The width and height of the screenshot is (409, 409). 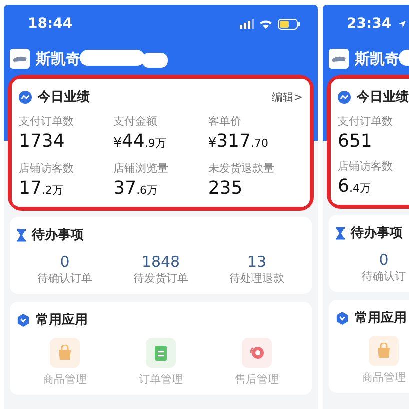 What do you see at coordinates (136, 121) in the screenshot?
I see `metric-label: 支付金额` at bounding box center [136, 121].